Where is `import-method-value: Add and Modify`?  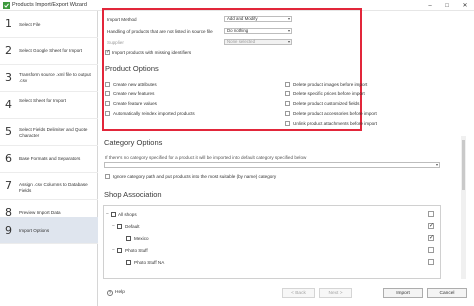
import-method-value: Add and Modify is located at coordinates (242, 18).